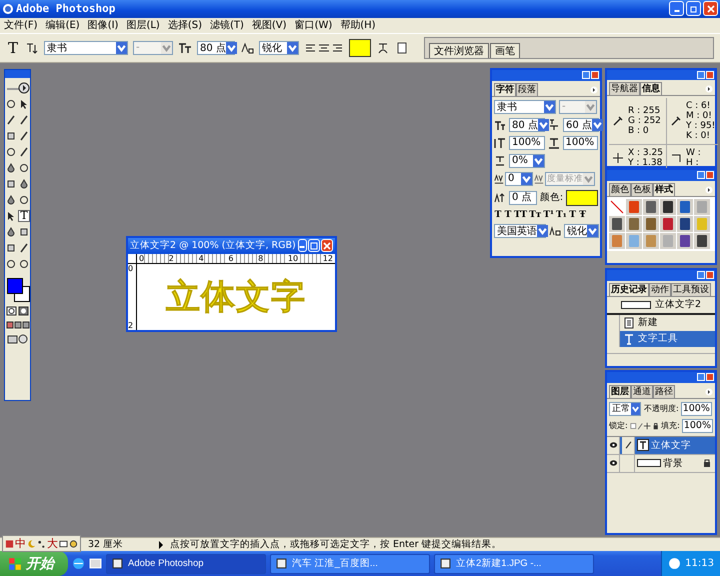 The width and height of the screenshot is (720, 576). Describe the element at coordinates (661, 322) in the screenshot. I see `history-state-row: 新建` at that location.